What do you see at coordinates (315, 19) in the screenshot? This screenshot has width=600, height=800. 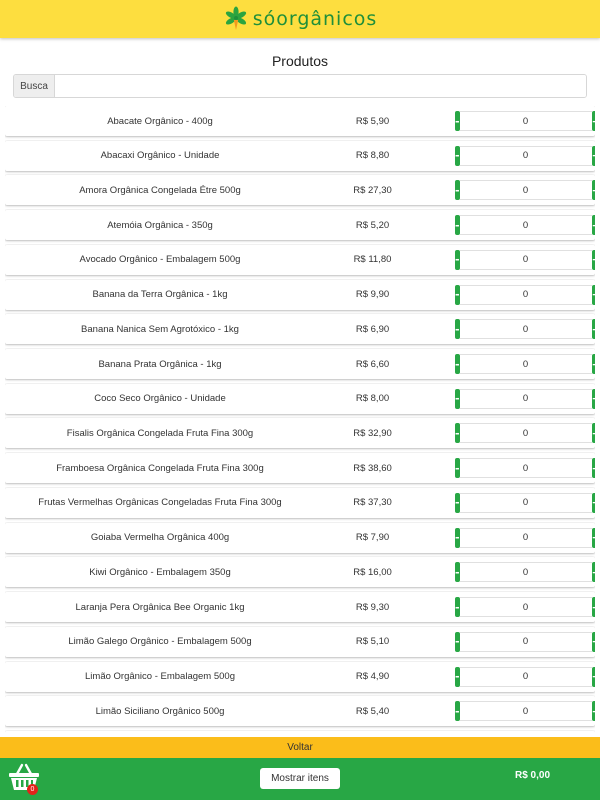 I see `logo-text: sóorgânicos` at bounding box center [315, 19].